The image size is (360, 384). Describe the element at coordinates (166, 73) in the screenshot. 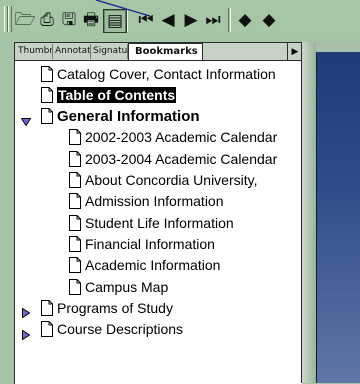

I see `bookmark-label: Catalog Cover, Contact Information` at that location.